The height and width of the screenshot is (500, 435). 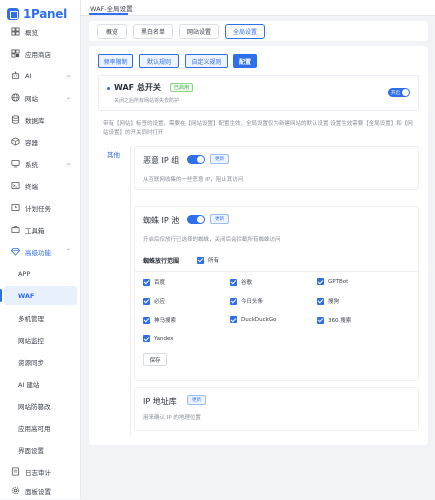 What do you see at coordinates (31, 186) in the screenshot?
I see `sidebar-item-label: 终端` at bounding box center [31, 186].